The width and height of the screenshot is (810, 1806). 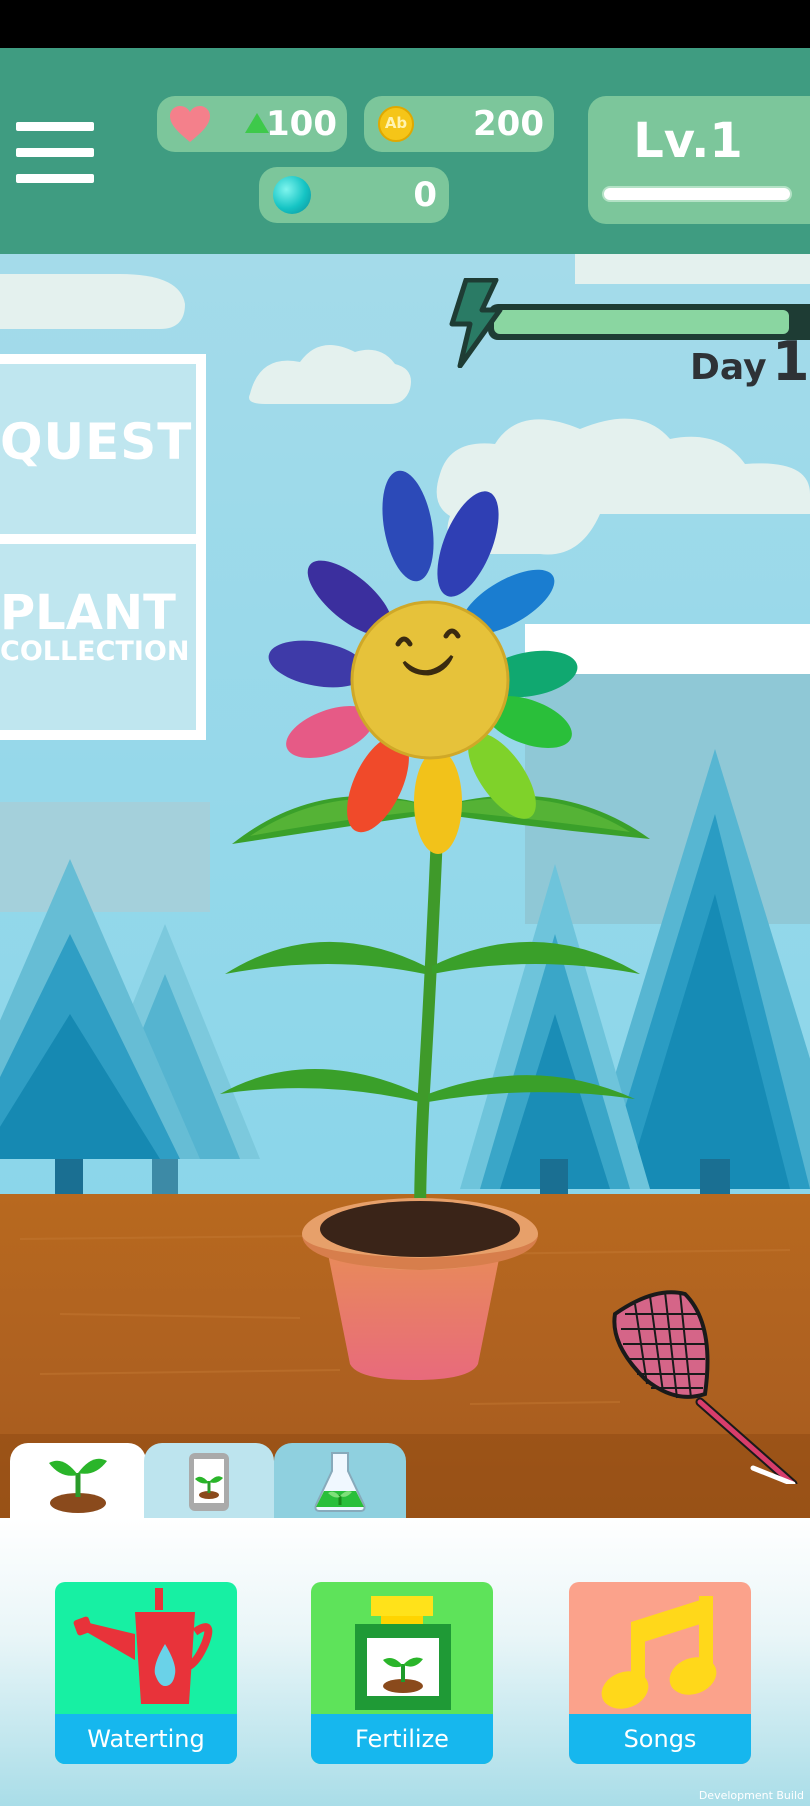 I want to click on gem-value: 0, so click(x=425, y=195).